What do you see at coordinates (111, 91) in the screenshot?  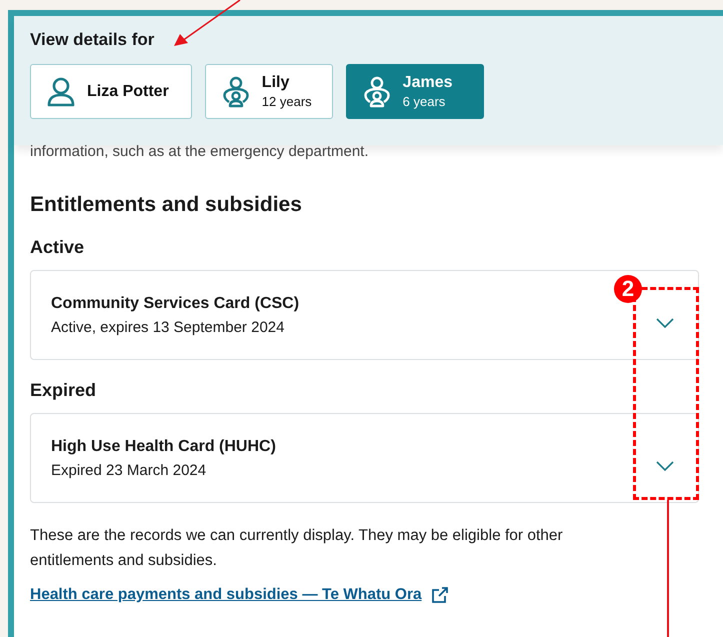 I see `person-tab: Liza Potter` at bounding box center [111, 91].